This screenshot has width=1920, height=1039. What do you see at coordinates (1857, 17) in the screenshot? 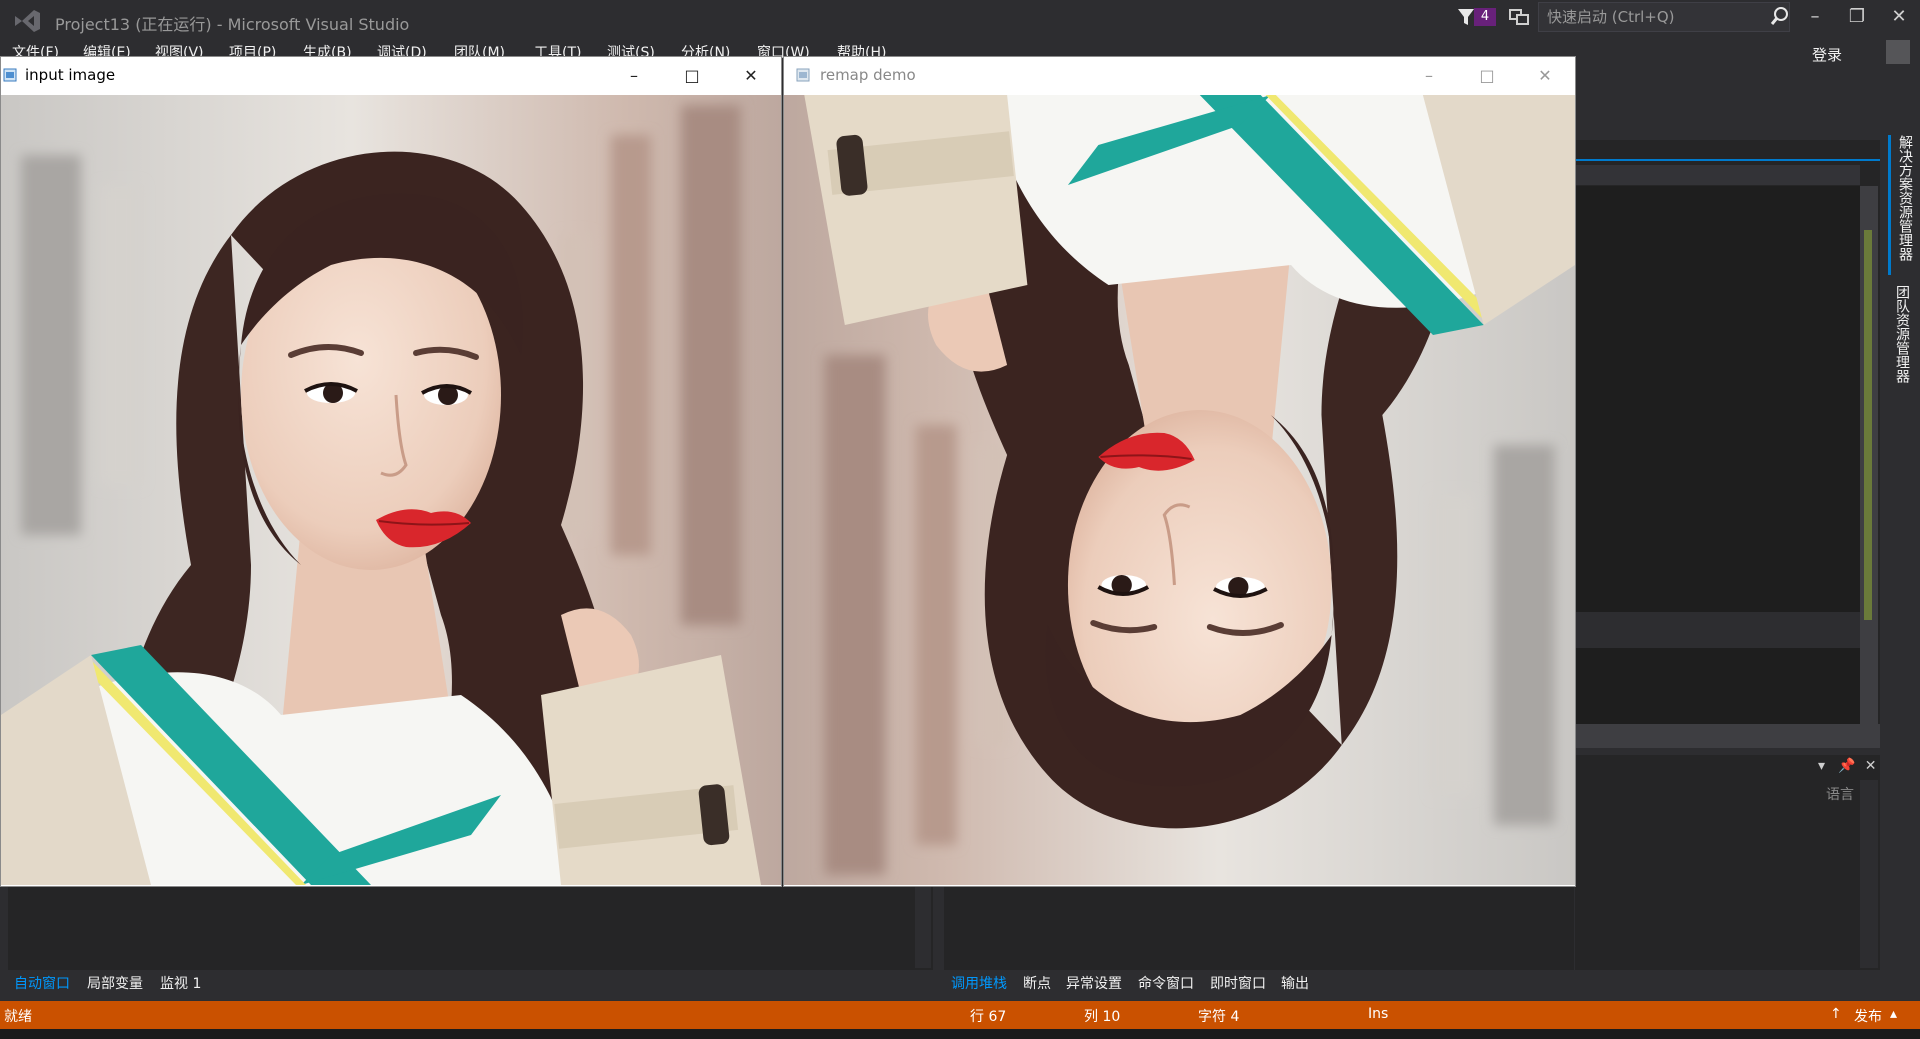
I see `restore-icon: ❐` at bounding box center [1857, 17].